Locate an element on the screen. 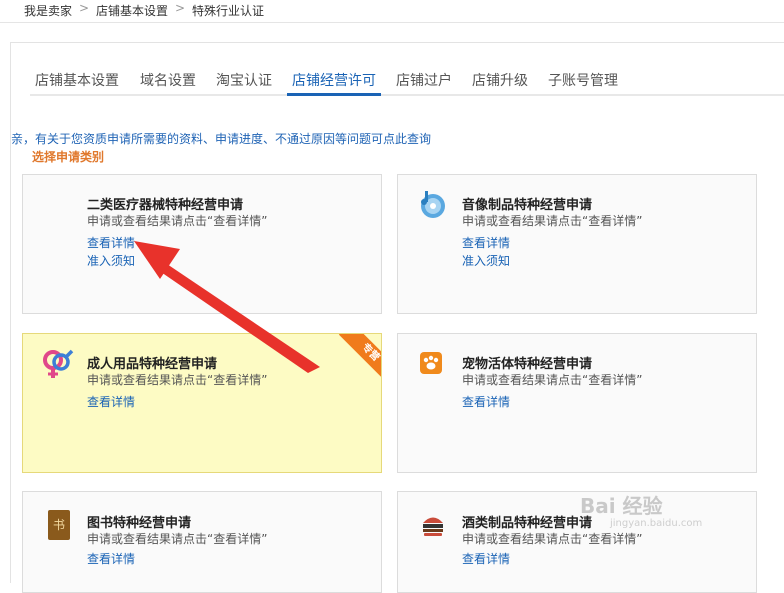  tab-store-basic-settings: 店铺基本设置 is located at coordinates (77, 80).